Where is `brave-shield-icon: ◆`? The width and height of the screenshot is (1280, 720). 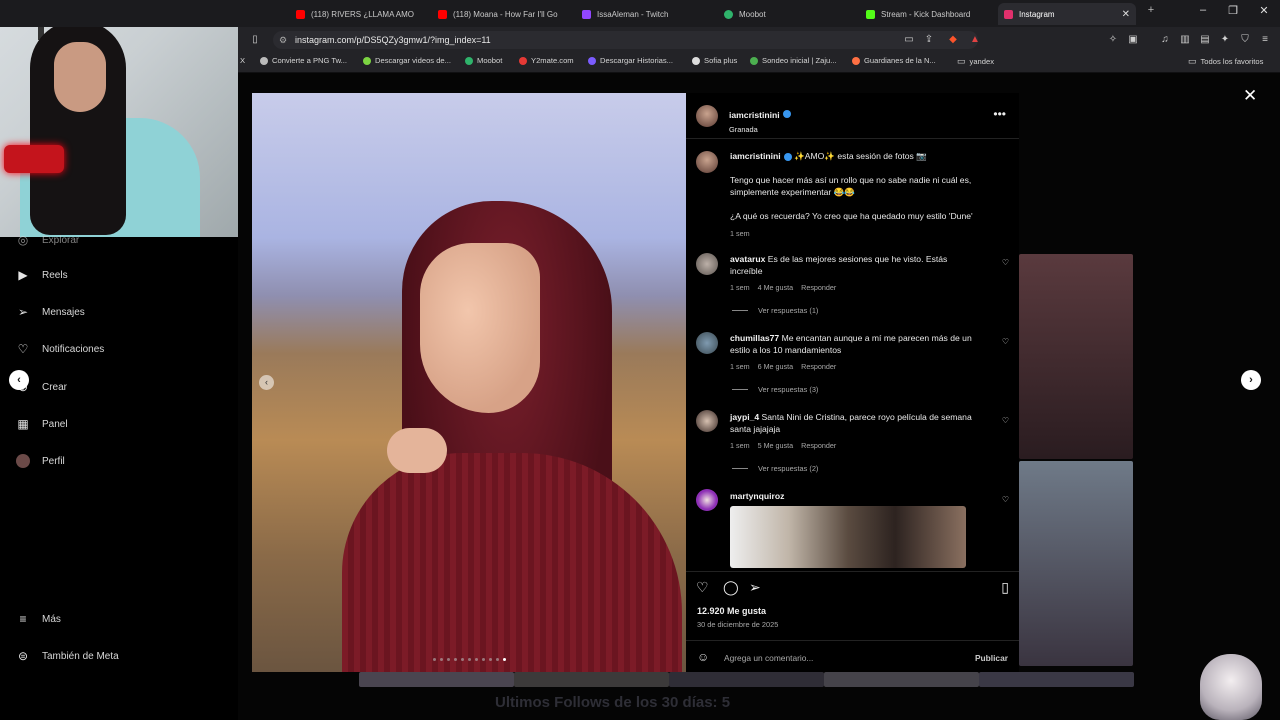 brave-shield-icon: ◆ is located at coordinates (953, 40).